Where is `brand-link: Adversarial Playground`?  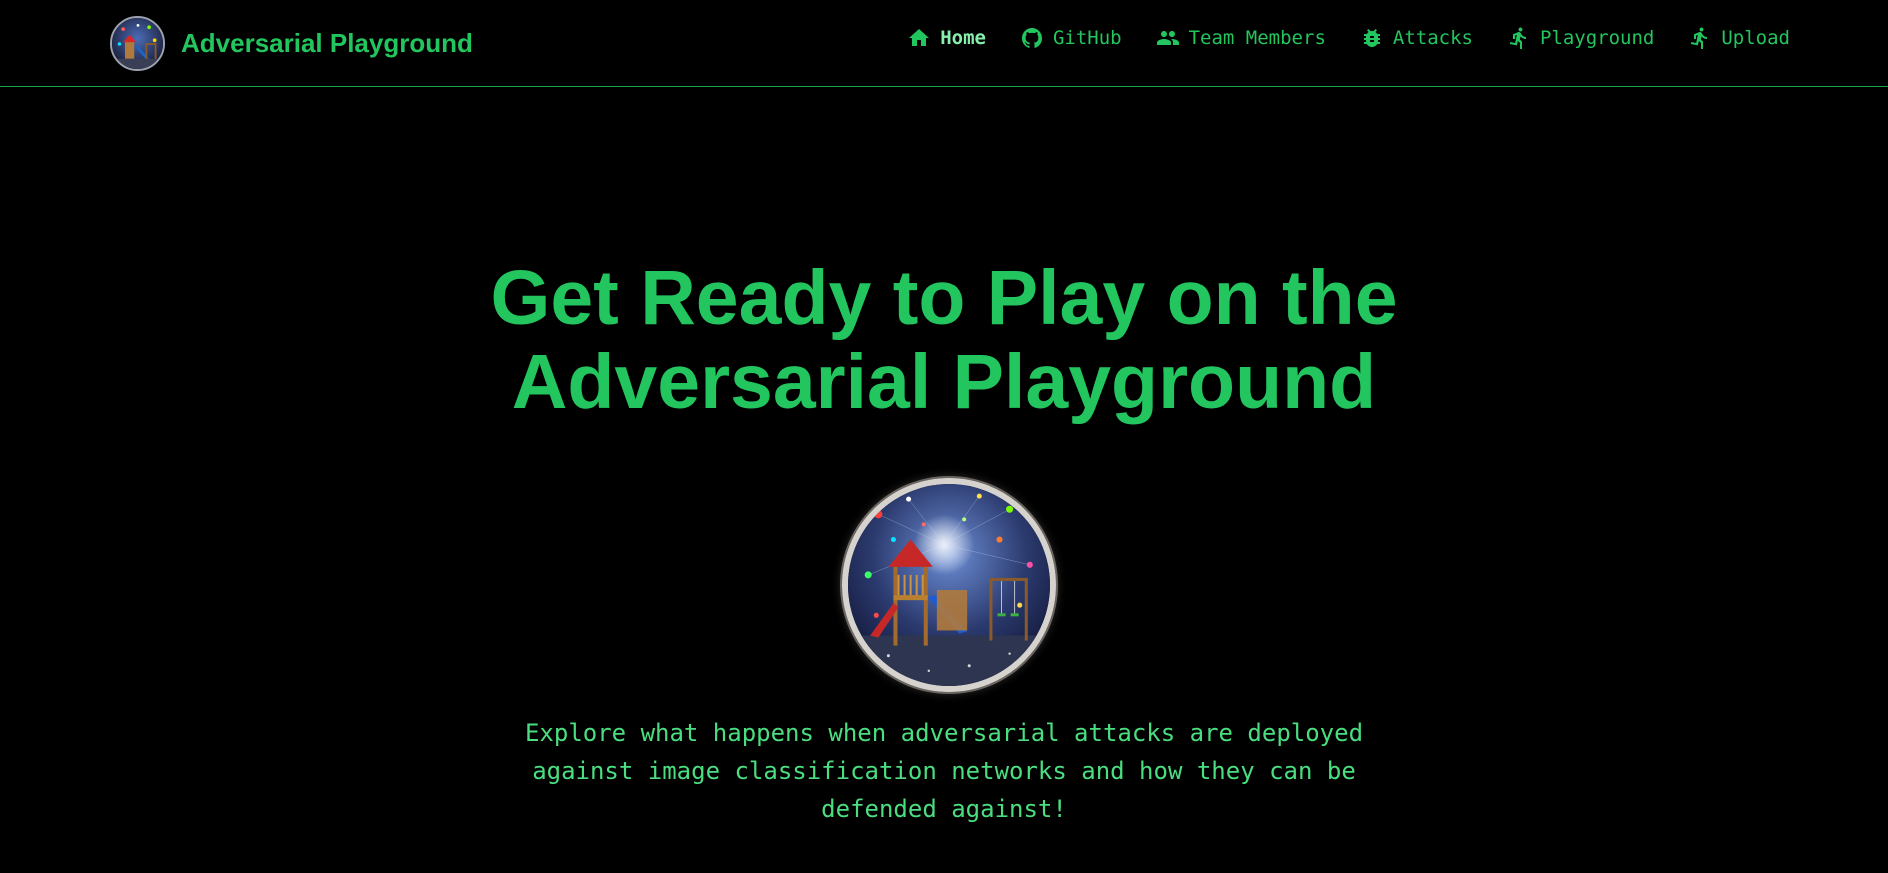
brand-link: Adversarial Playground is located at coordinates (291, 43).